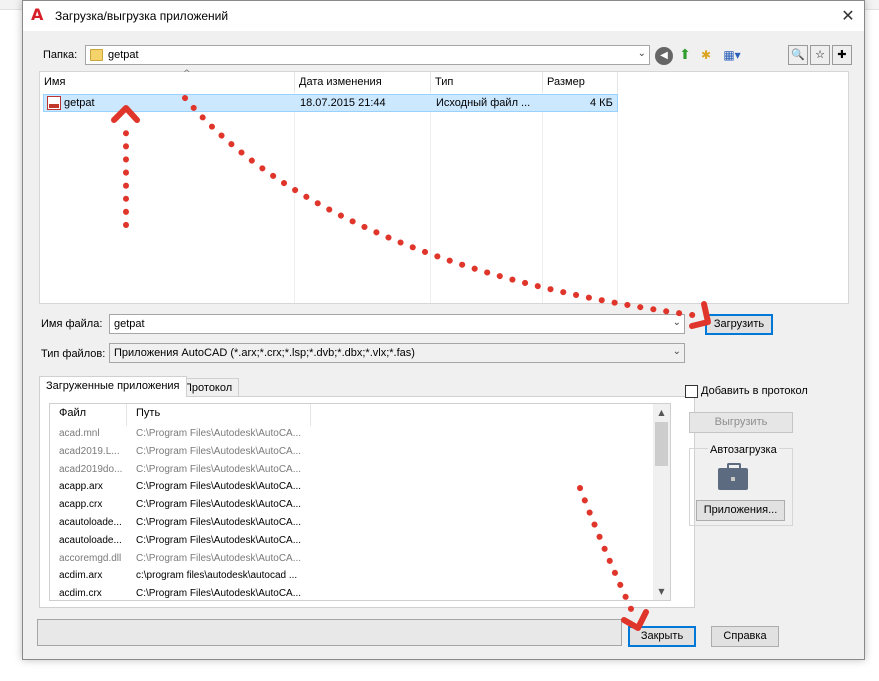 Image resolution: width=879 pixels, height=681 pixels. I want to click on app-file-name: acapp.arx, so click(81, 487).